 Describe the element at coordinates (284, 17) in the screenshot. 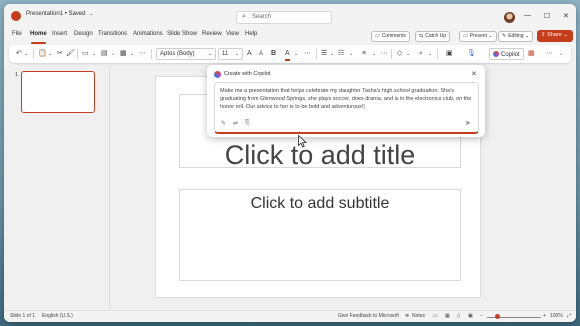

I see `search-box: ⌕ Search` at that location.